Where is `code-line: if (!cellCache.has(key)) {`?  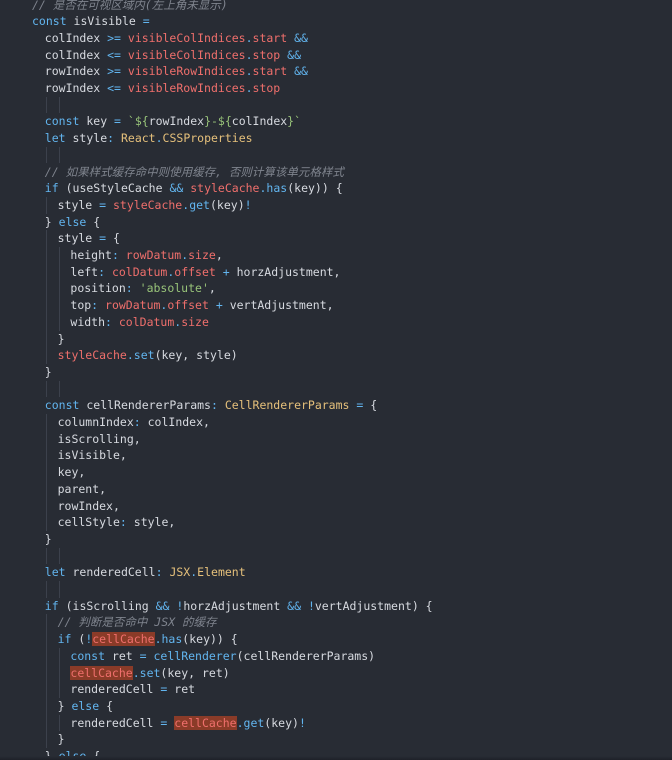
code-line: if (!cellCache.has(key)) { is located at coordinates (336, 639).